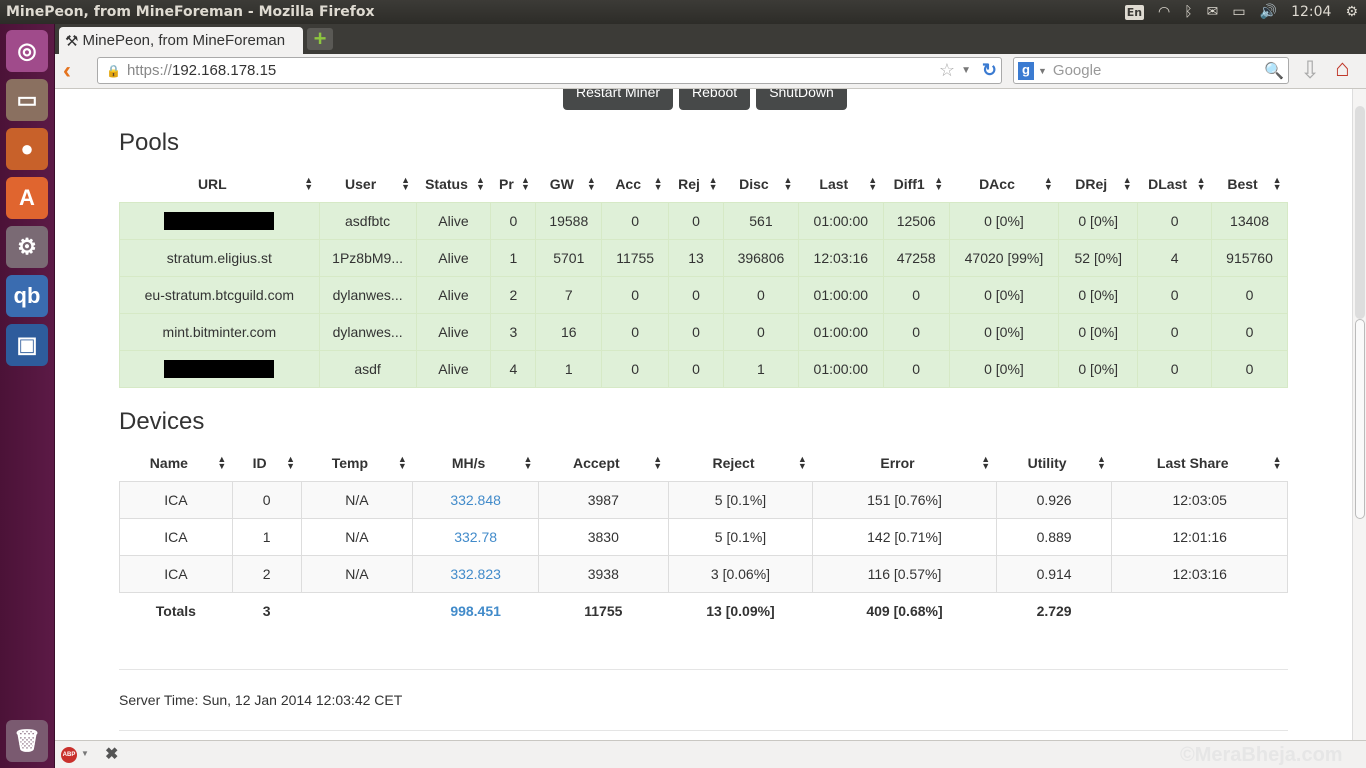  What do you see at coordinates (618, 99) in the screenshot?
I see `restart-miner-button: Restart Miner` at bounding box center [618, 99].